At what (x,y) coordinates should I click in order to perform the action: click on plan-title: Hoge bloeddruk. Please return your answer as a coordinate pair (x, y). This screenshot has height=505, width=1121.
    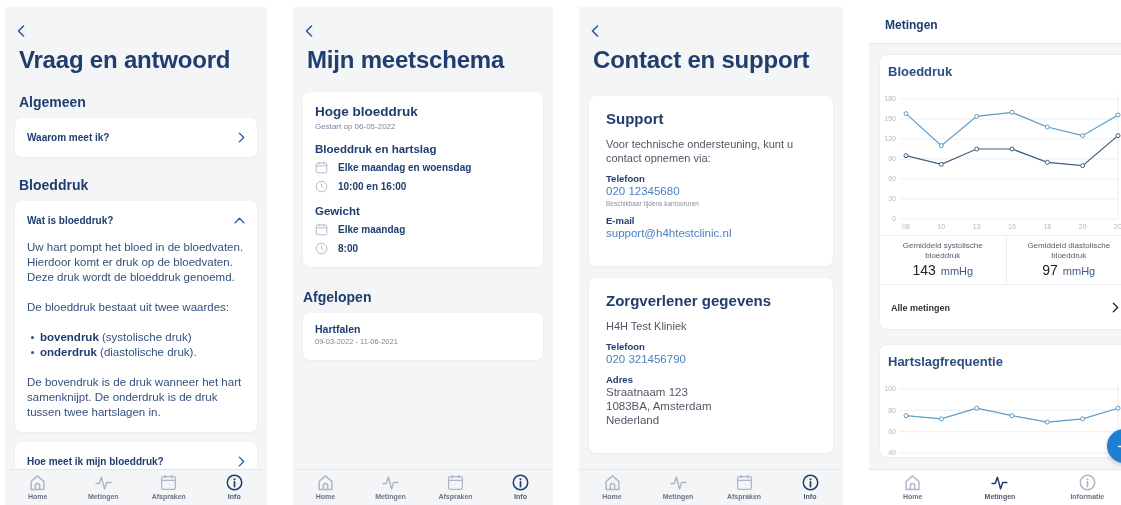
    Looking at the image, I should click on (367, 111).